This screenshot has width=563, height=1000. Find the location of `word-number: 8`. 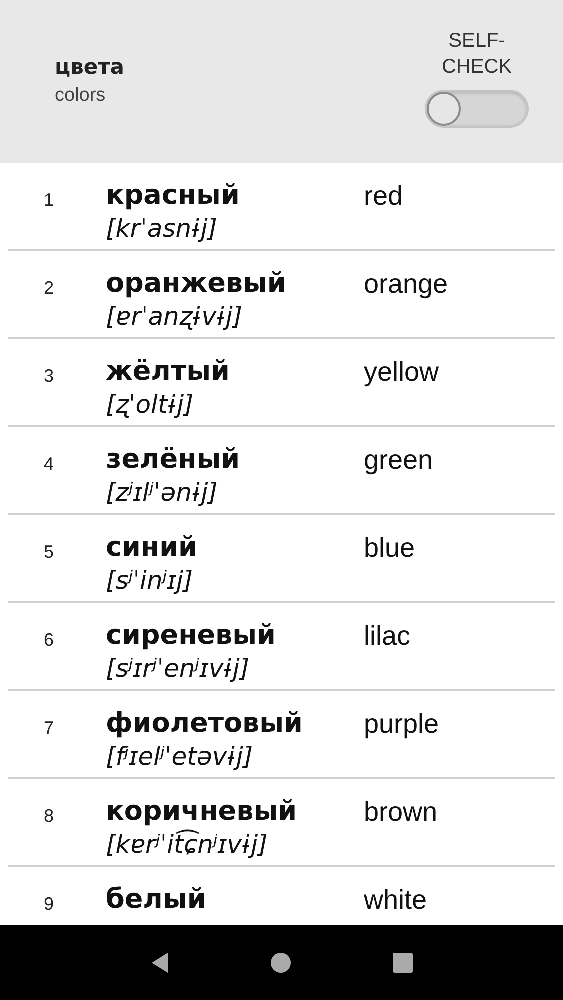

word-number: 8 is located at coordinates (49, 816).